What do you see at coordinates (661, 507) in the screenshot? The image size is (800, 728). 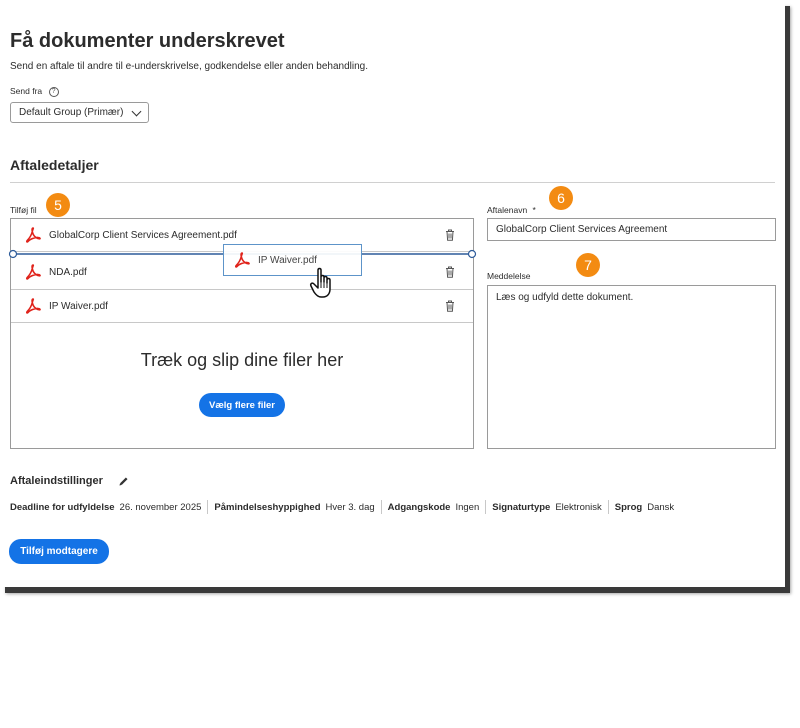 I see `setting-value: Dansk` at bounding box center [661, 507].